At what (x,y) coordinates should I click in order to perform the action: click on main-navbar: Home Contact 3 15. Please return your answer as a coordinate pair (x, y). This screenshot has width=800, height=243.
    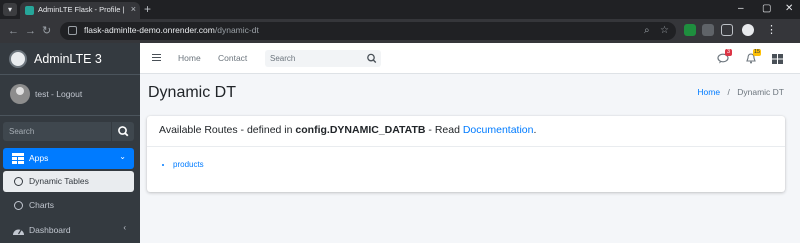
    Looking at the image, I should click on (470, 58).